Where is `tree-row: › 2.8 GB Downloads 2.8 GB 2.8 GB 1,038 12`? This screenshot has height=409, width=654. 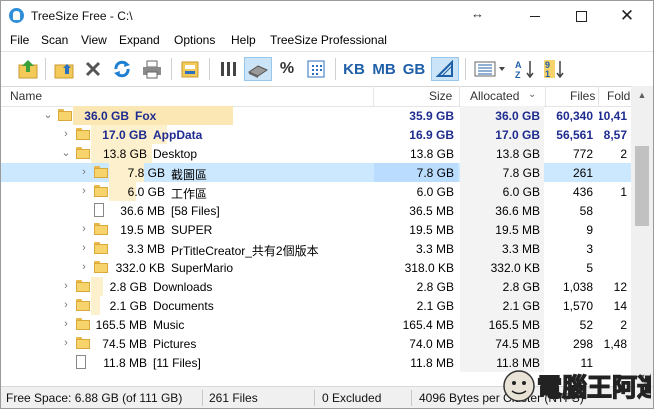
tree-row: › 2.8 GB Downloads 2.8 GB 2.8 GB 1,038 12 is located at coordinates (316, 286).